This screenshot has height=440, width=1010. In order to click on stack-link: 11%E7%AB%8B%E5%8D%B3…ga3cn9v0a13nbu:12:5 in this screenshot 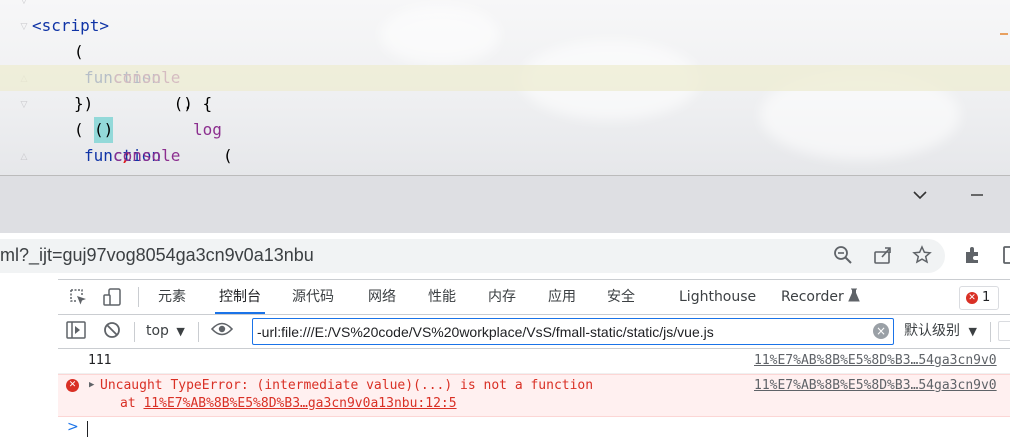, I will do `click(299, 403)`.